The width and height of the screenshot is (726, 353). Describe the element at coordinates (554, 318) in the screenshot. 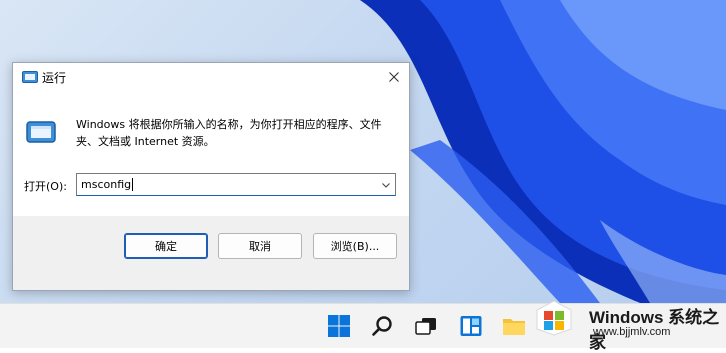

I see `windows-logo-icon` at that location.